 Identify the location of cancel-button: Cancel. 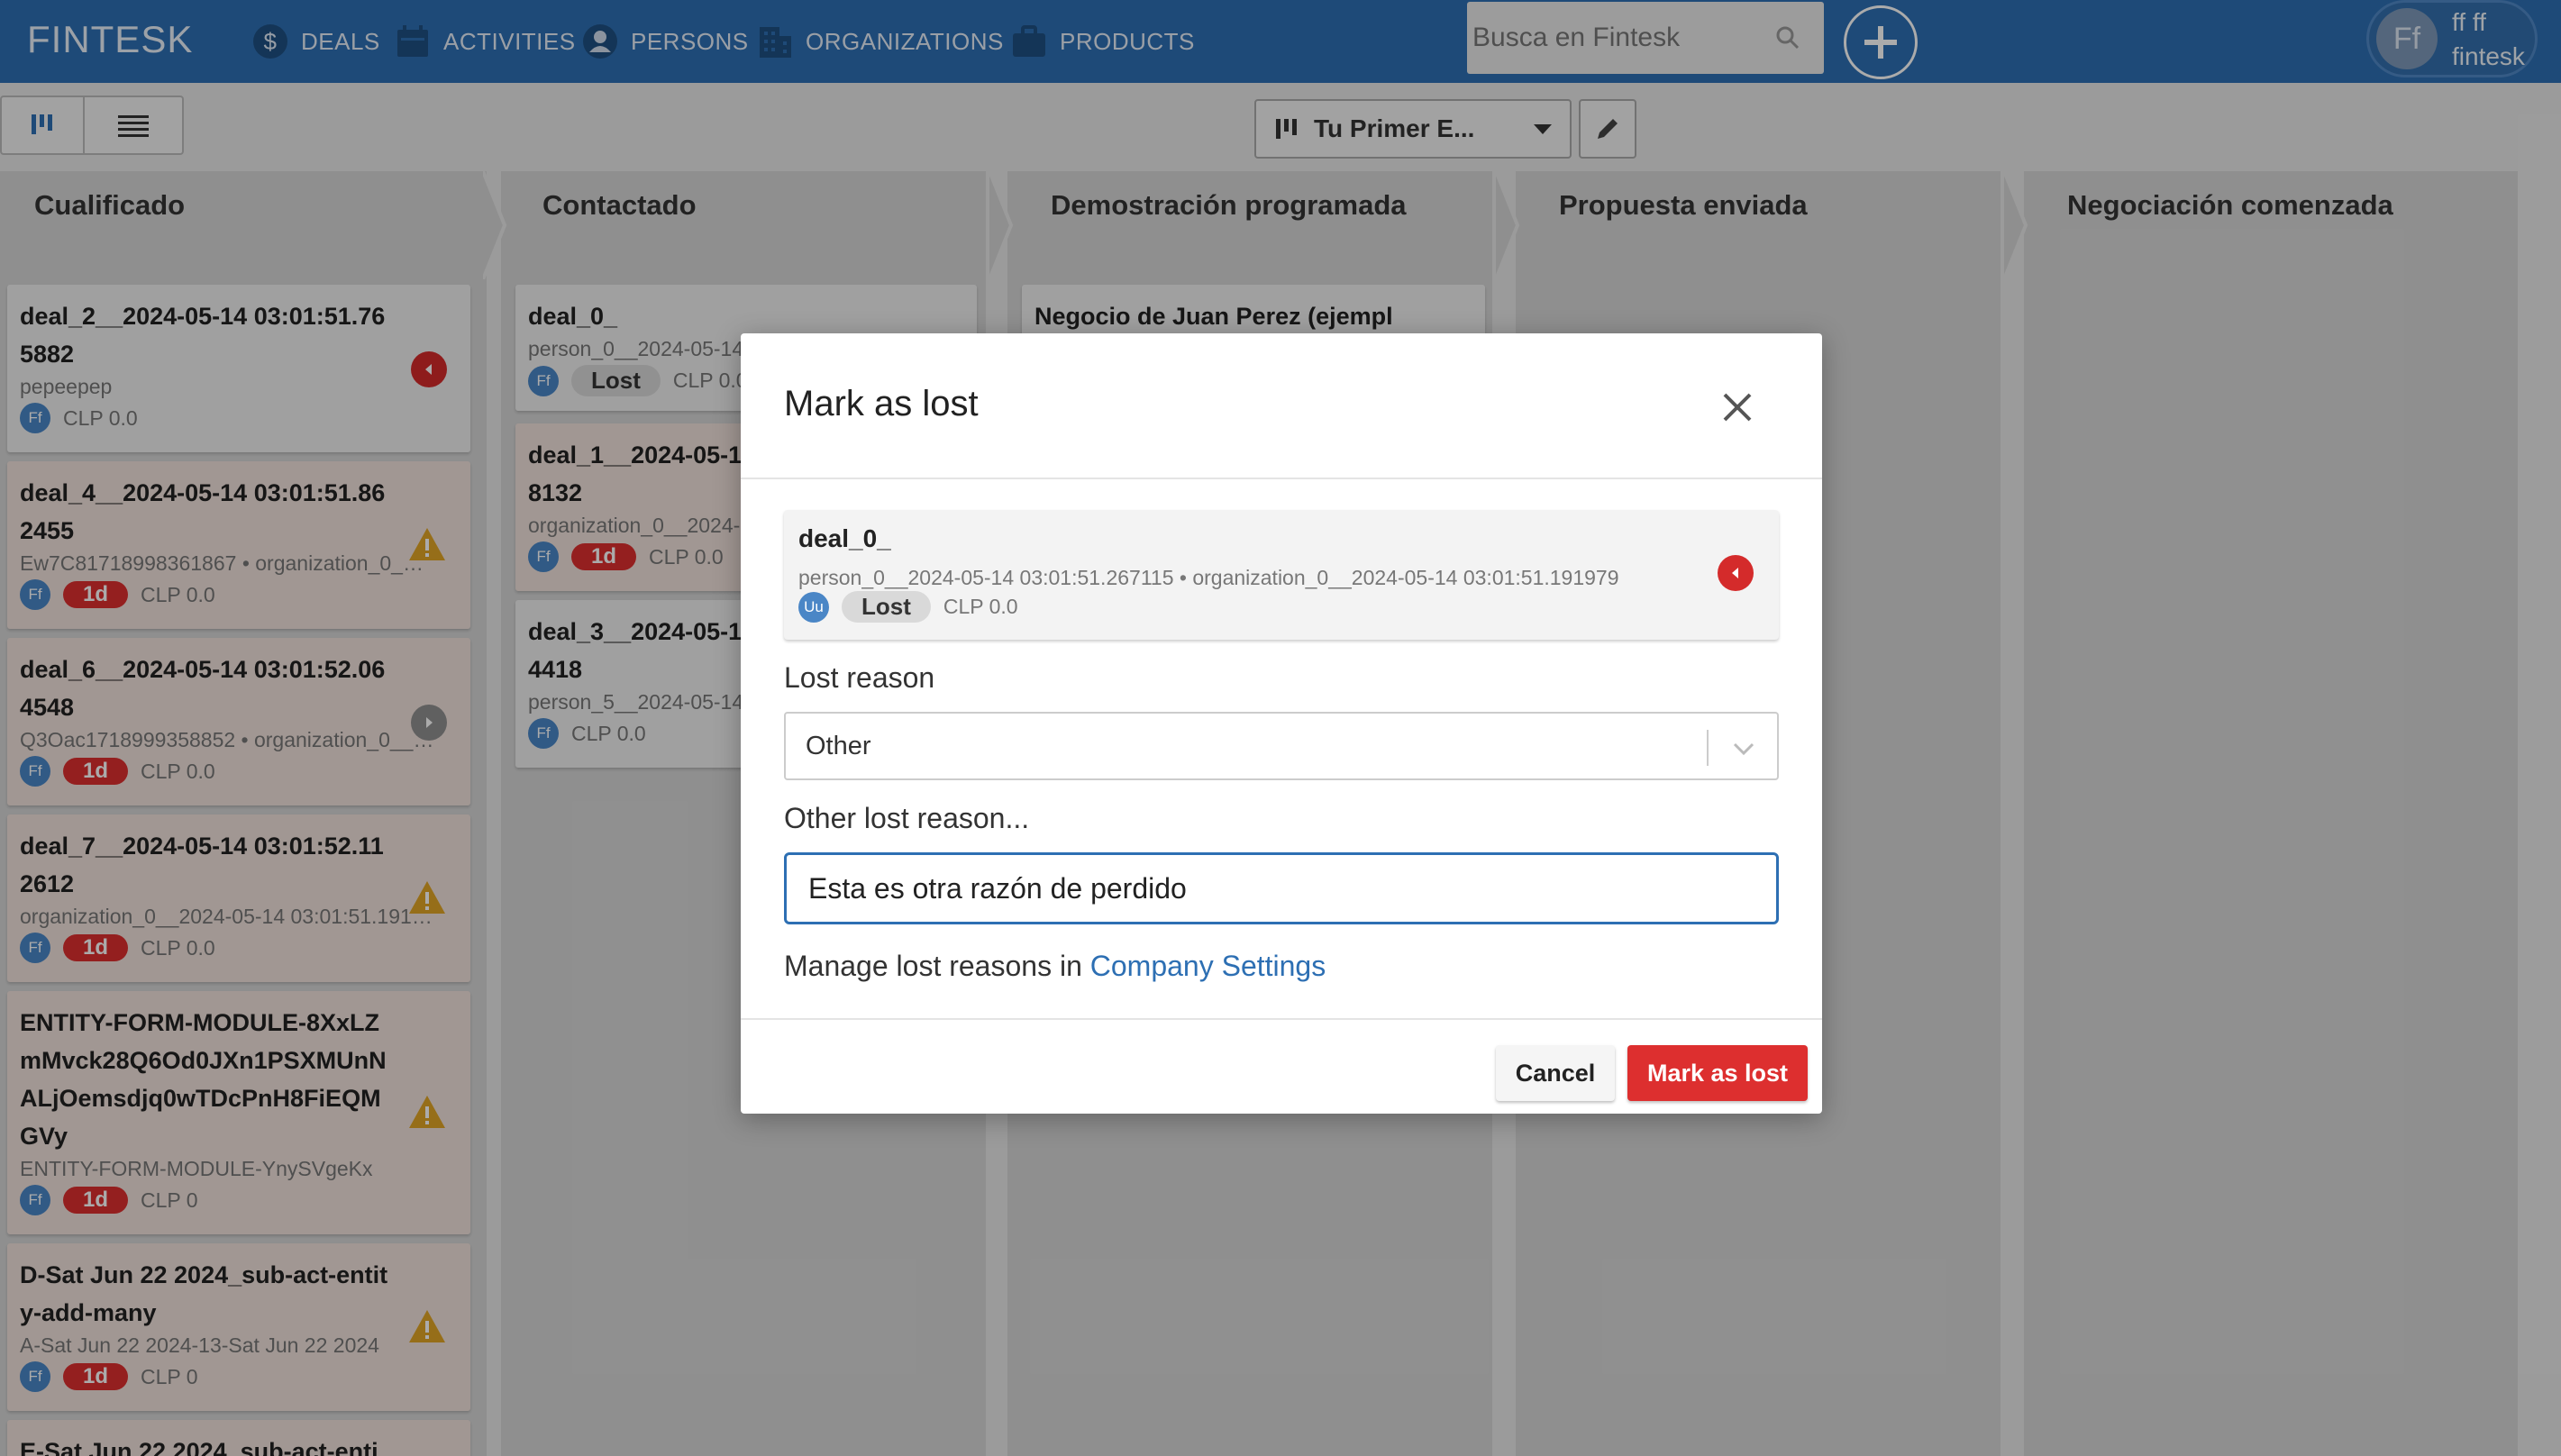
(1555, 1073).